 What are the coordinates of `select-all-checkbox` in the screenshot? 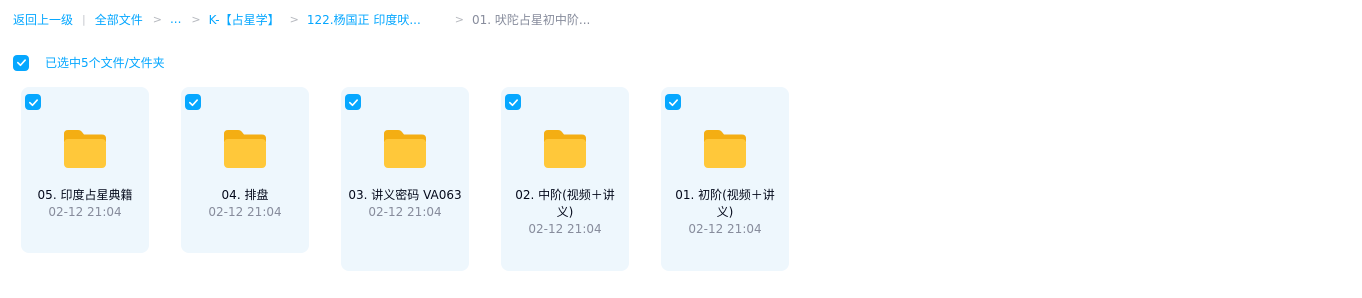 It's located at (21, 62).